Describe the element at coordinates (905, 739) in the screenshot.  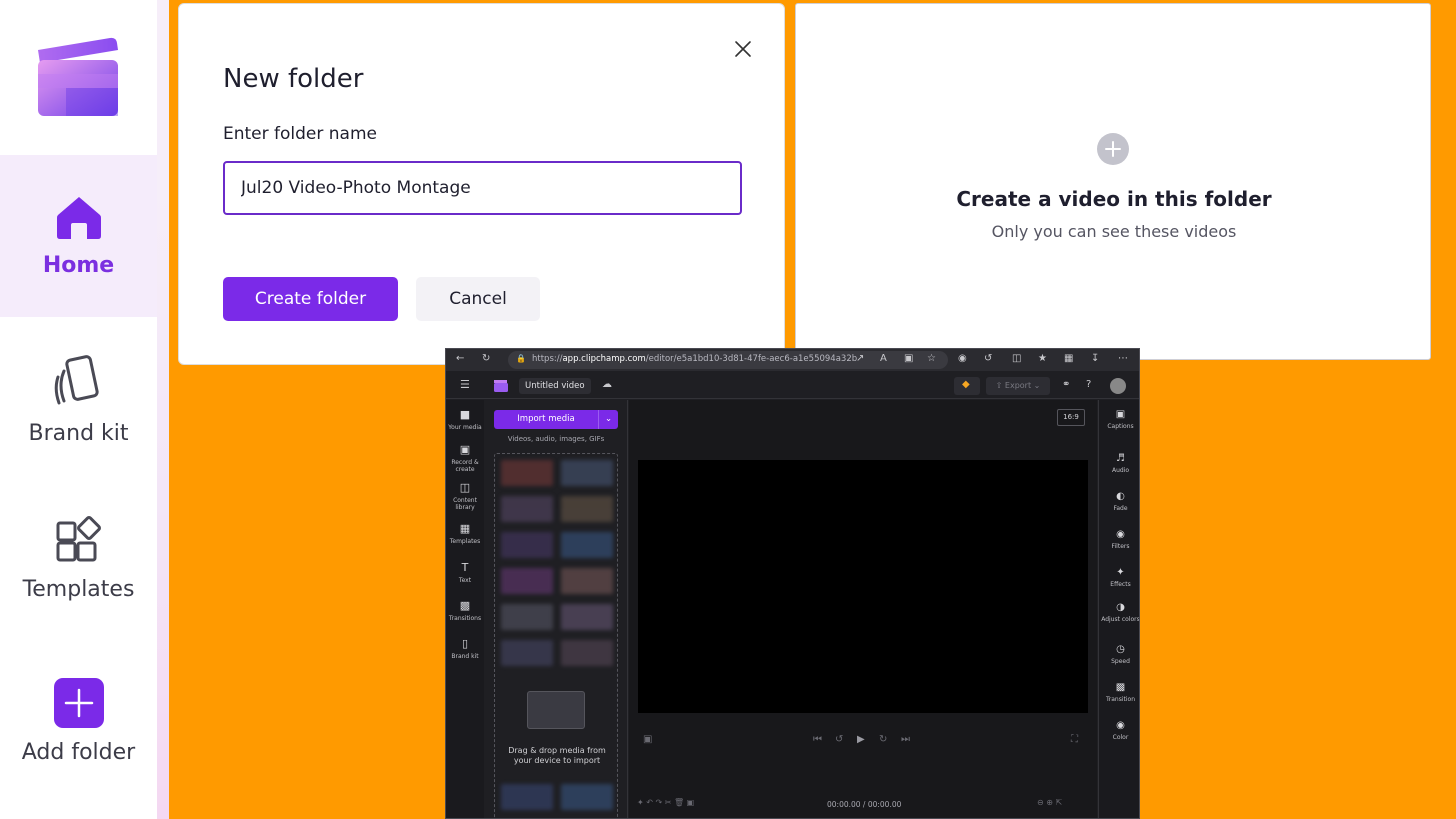
I see `skip-forward-icon: ⏭` at that location.